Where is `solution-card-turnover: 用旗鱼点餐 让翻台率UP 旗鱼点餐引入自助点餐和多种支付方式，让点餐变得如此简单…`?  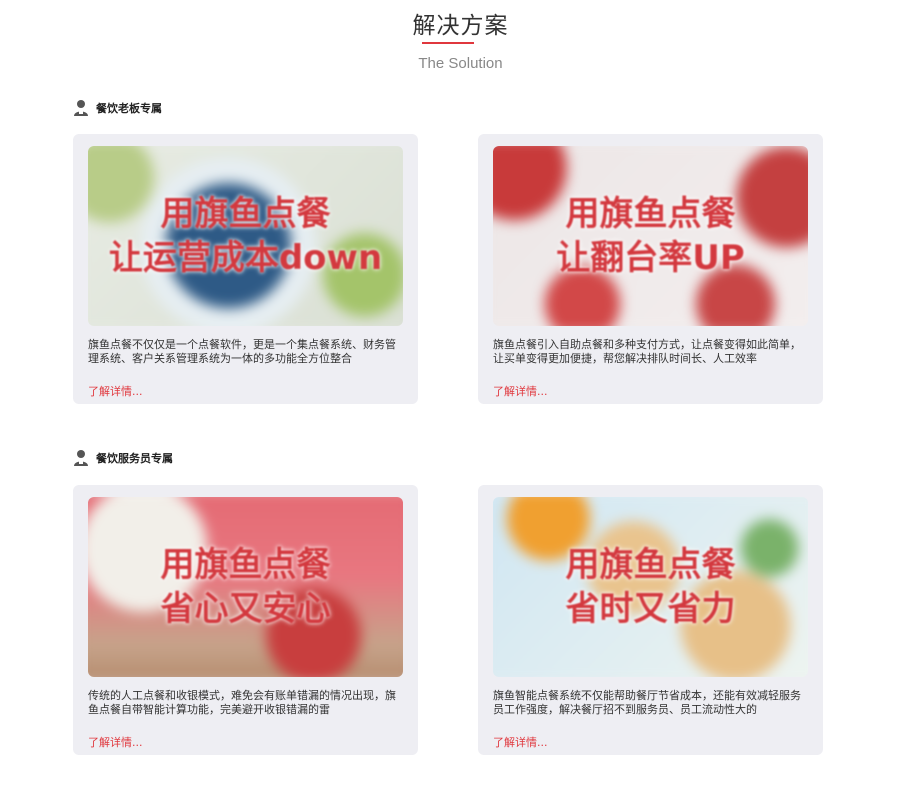
solution-card-turnover: 用旗鱼点餐 让翻台率UP 旗鱼点餐引入自助点餐和多种支付方式，让点餐变得如此简单… is located at coordinates (650, 269).